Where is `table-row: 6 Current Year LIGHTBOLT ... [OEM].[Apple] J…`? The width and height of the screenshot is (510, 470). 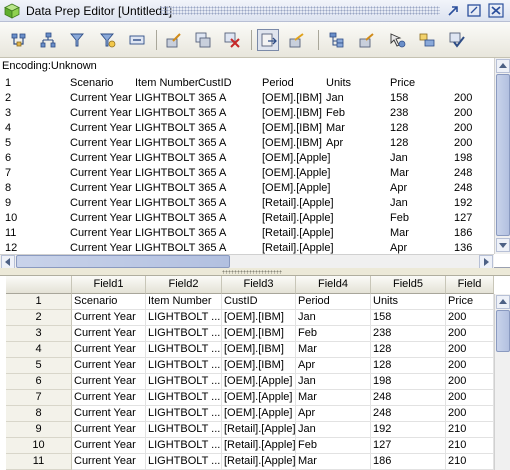
table-row: 6 Current Year LIGHTBOLT ... [OEM].[Apple] J… is located at coordinates (247, 382).